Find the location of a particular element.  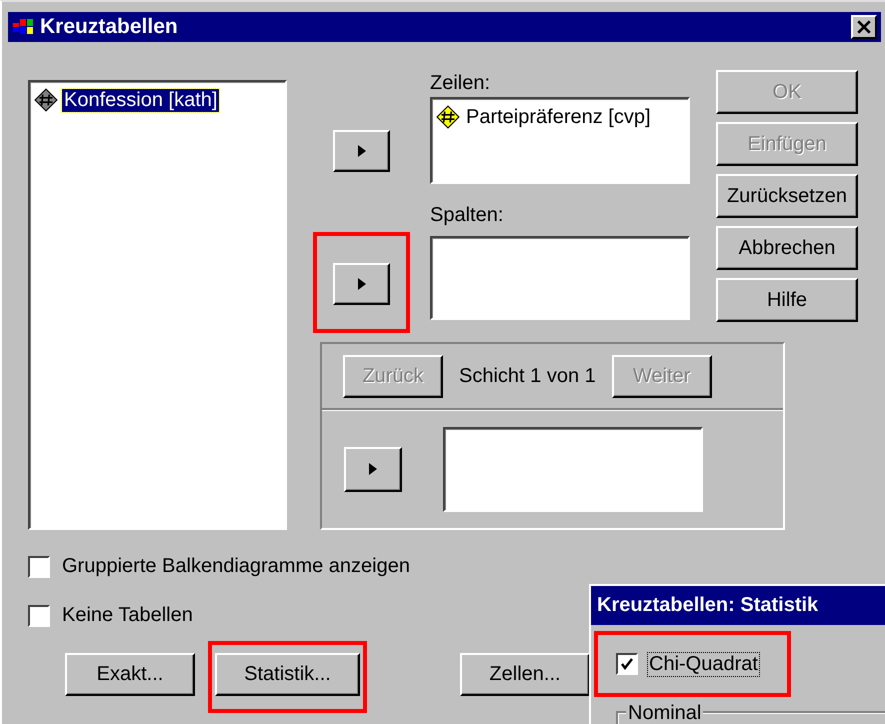

layer-list is located at coordinates (573, 469).